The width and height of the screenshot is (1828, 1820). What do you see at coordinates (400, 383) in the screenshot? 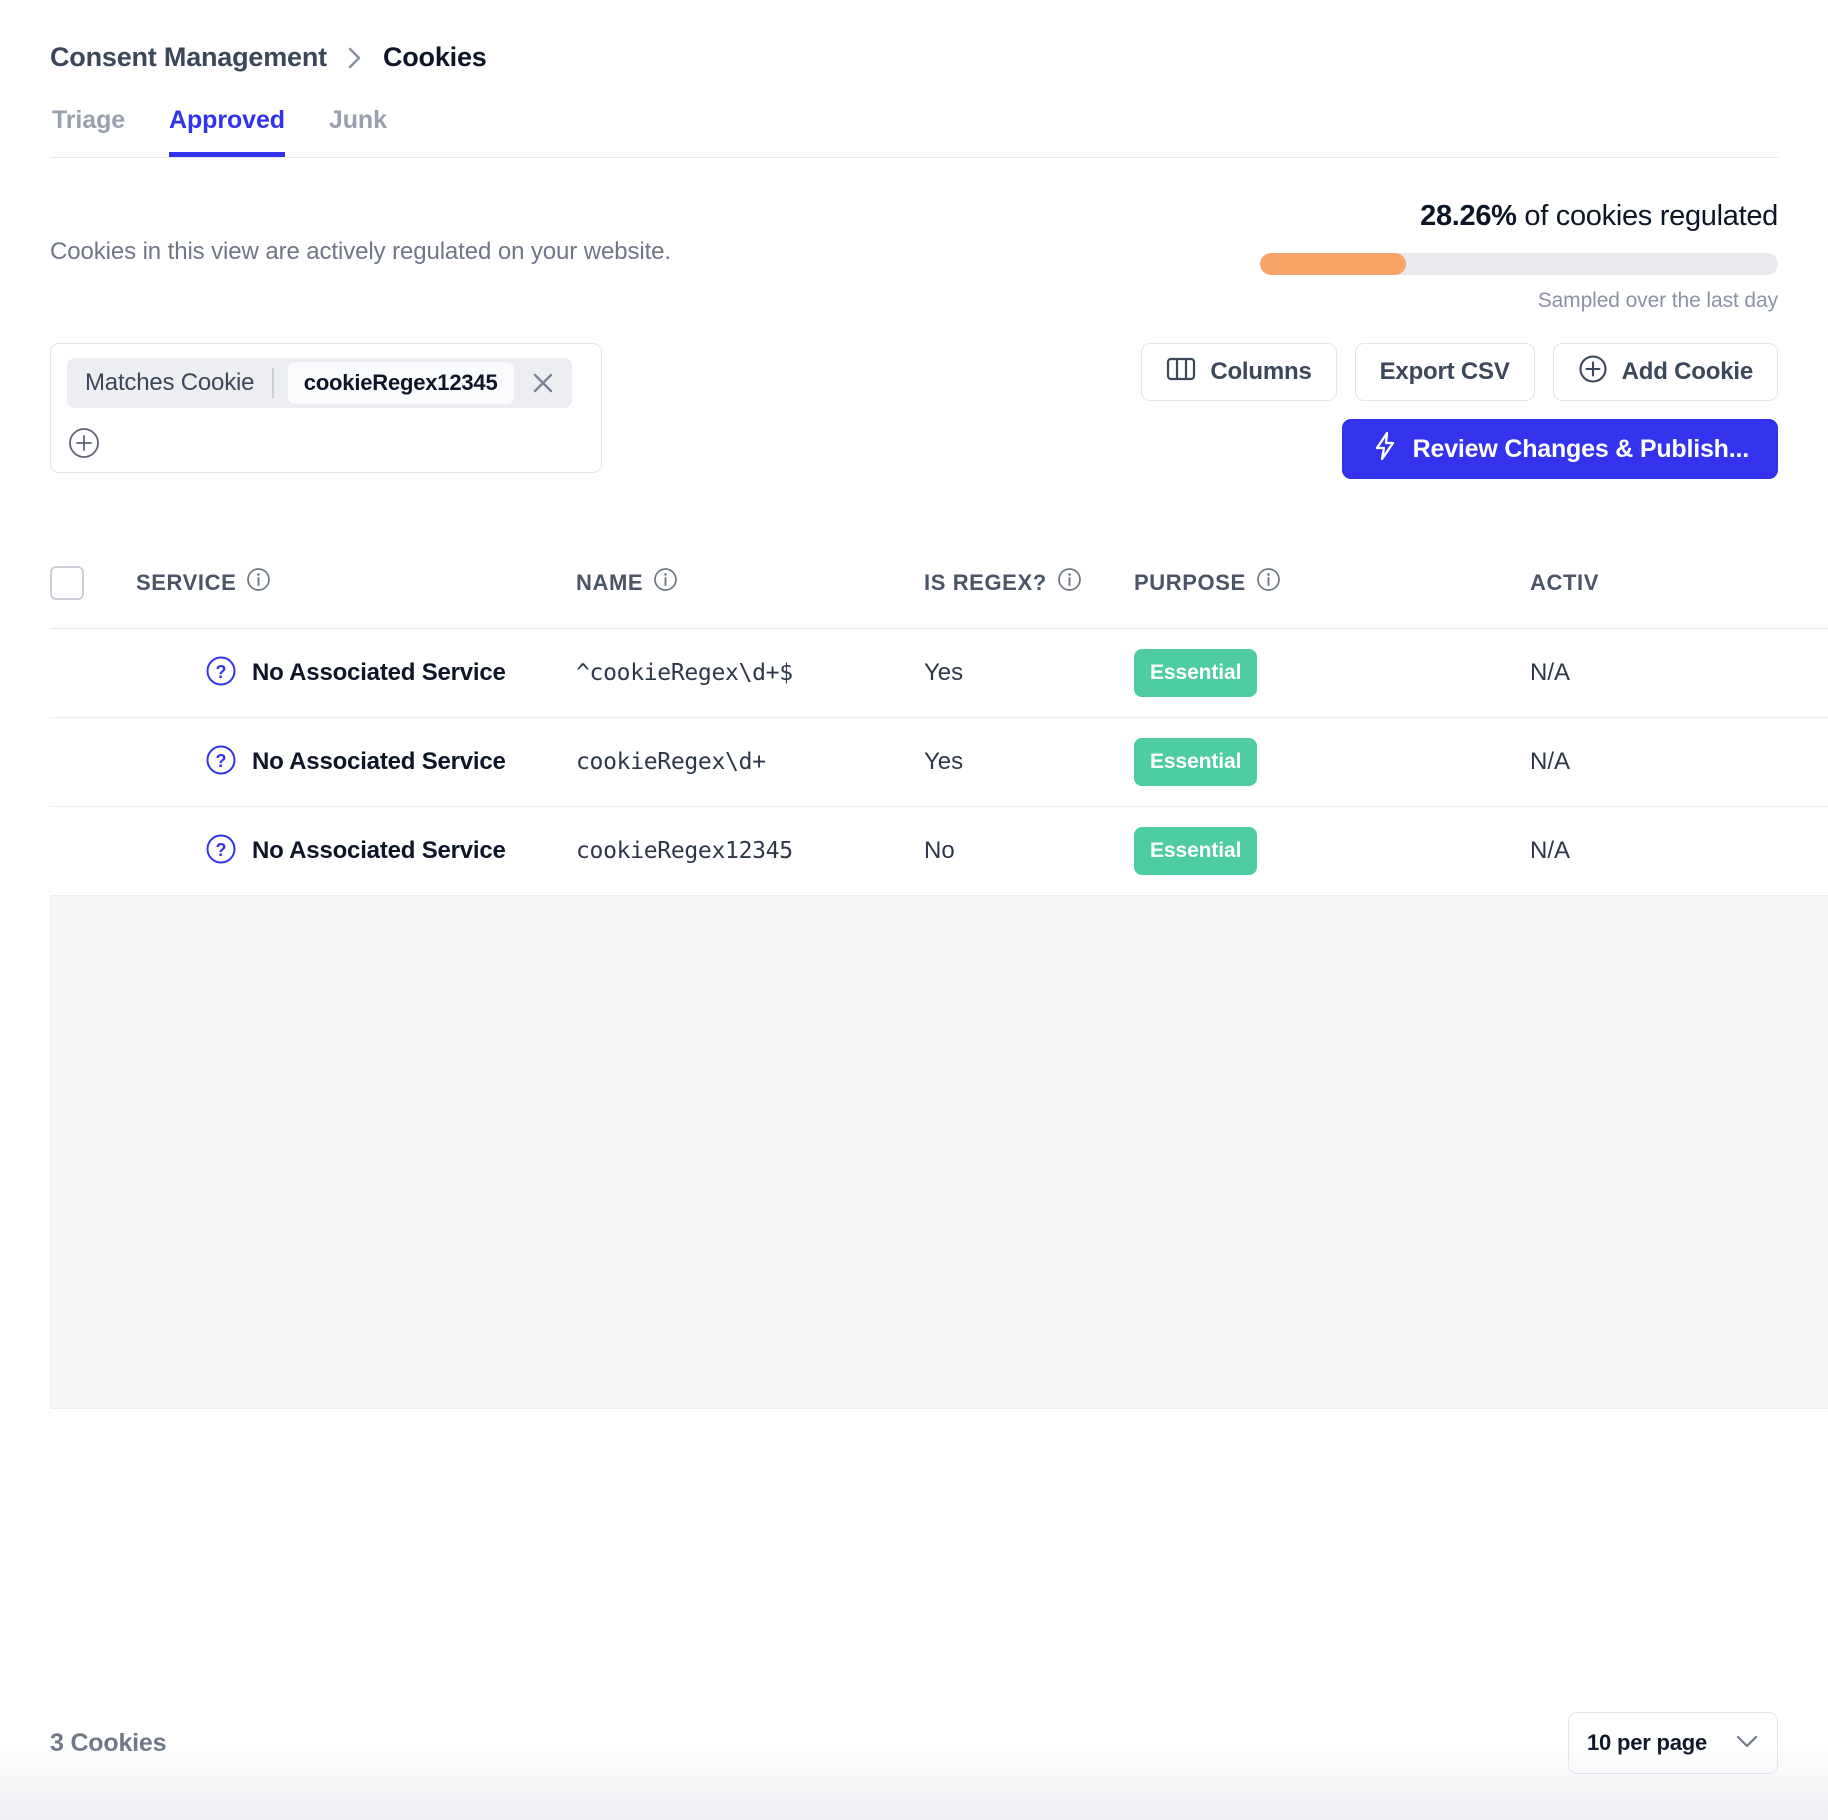
I see `filter-chip-value: cookieRegex12345` at bounding box center [400, 383].